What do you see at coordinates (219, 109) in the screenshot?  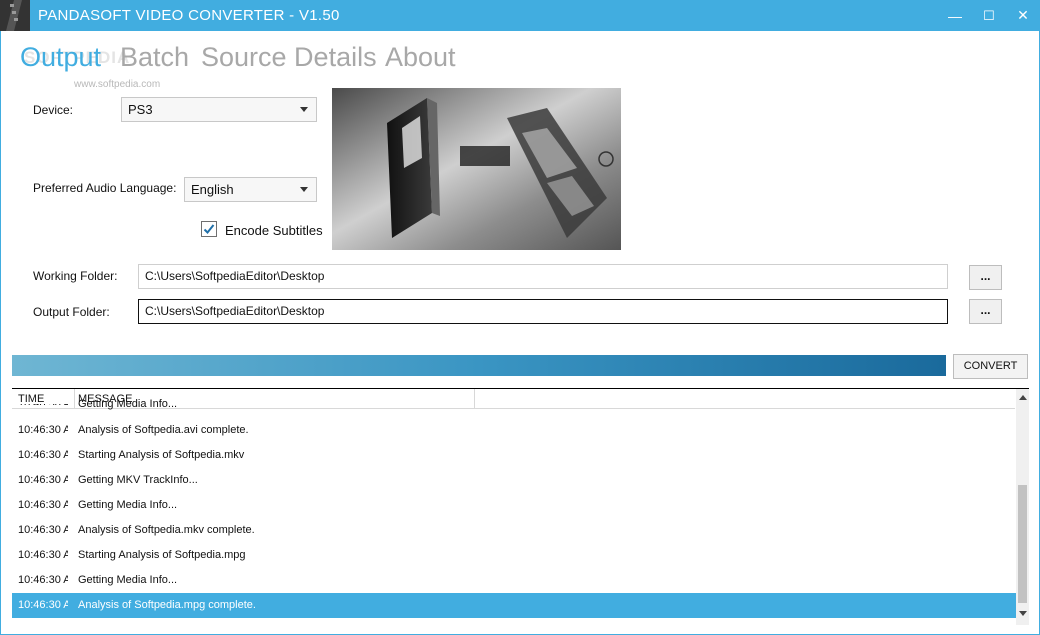 I see `device-dropdown: PS3` at bounding box center [219, 109].